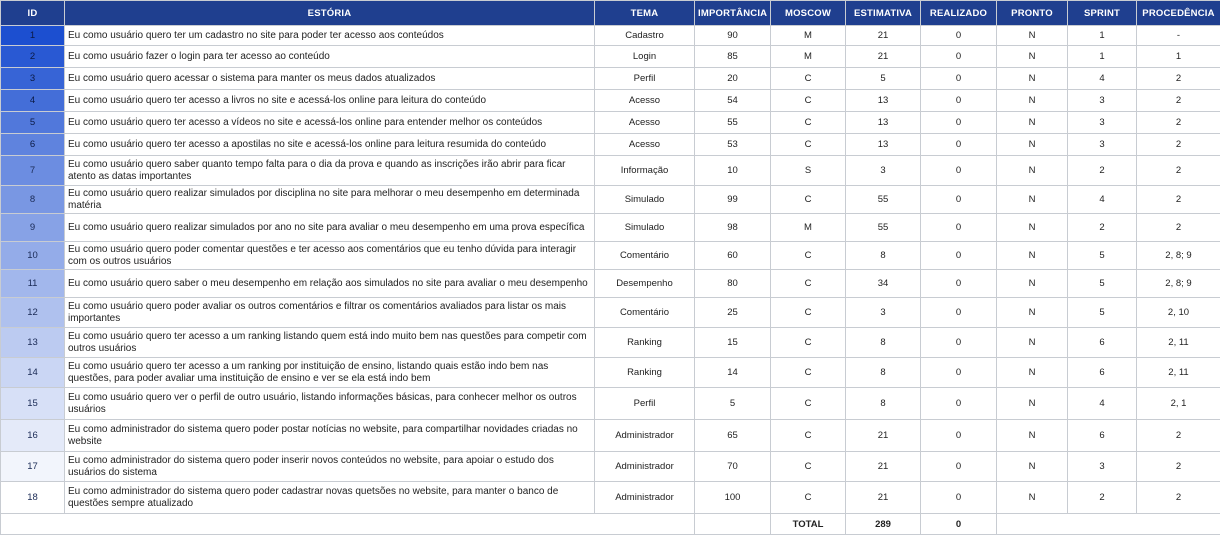  What do you see at coordinates (32, 100) in the screenshot?
I see `cell-id: 4` at bounding box center [32, 100].